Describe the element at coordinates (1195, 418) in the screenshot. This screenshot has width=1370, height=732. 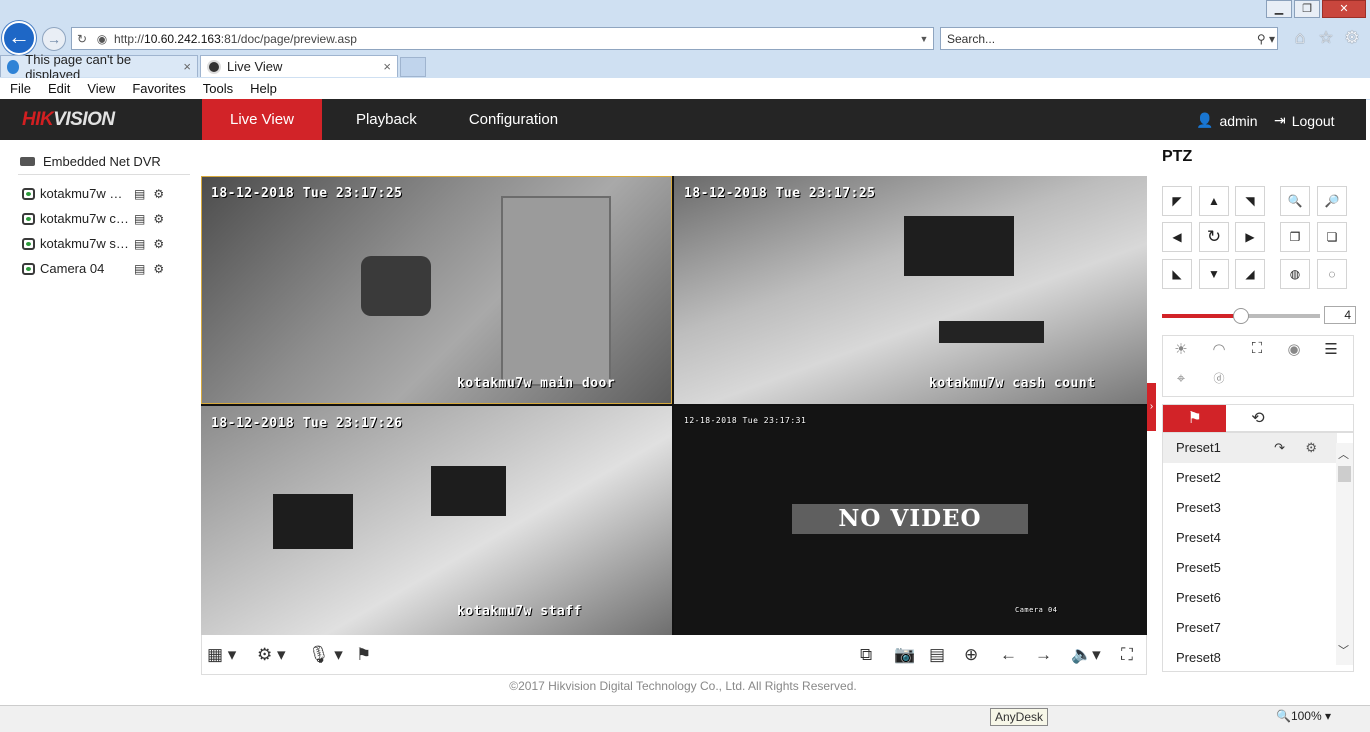
I see `tab-presets: ⚑` at that location.